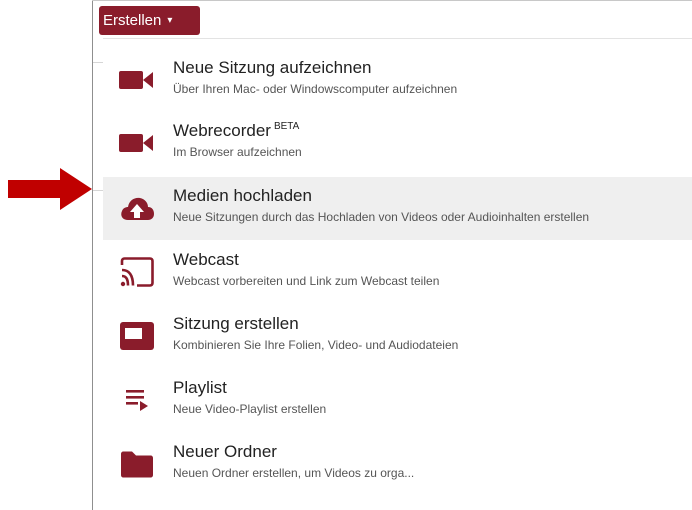 Image resolution: width=692 pixels, height=510 pixels. I want to click on window-left-edge, so click(92, 255).